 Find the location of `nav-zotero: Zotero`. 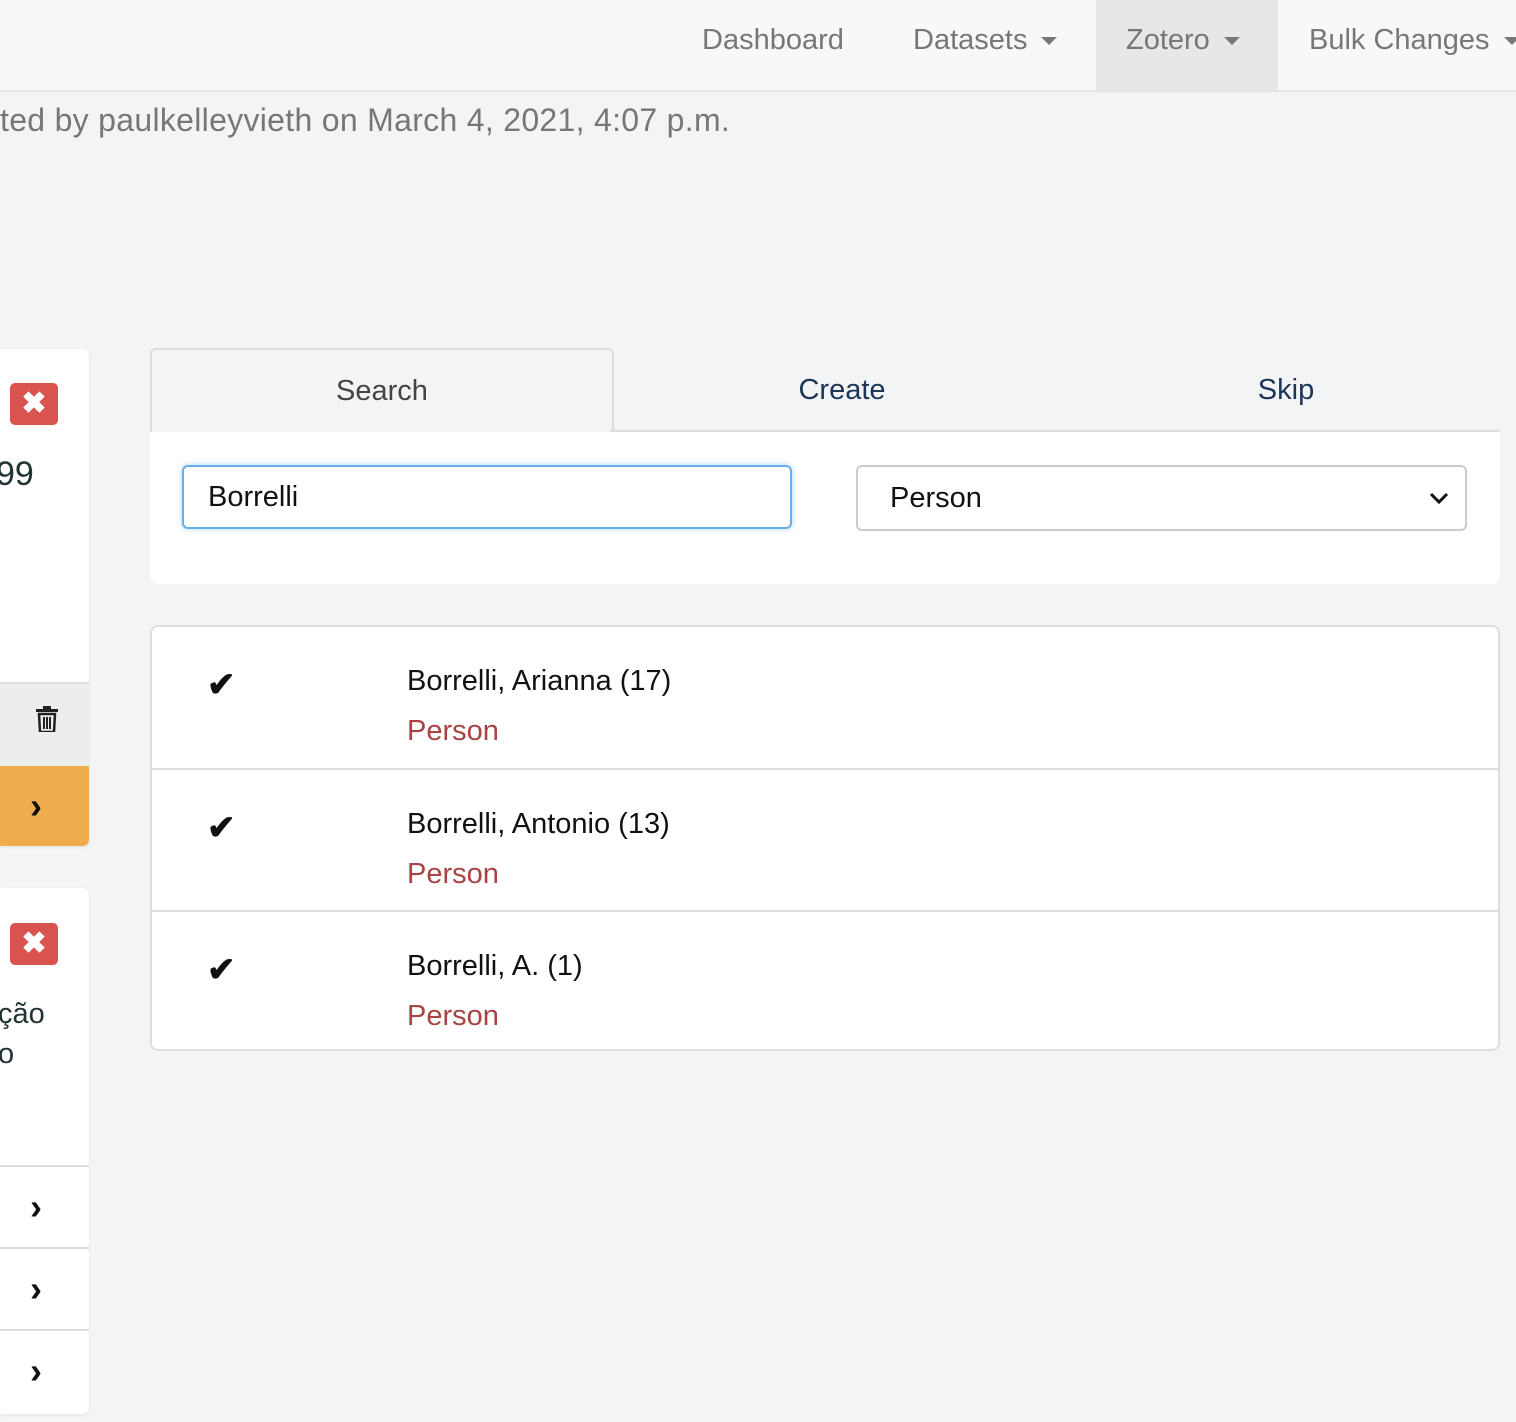

nav-zotero: Zotero is located at coordinates (1187, 45).